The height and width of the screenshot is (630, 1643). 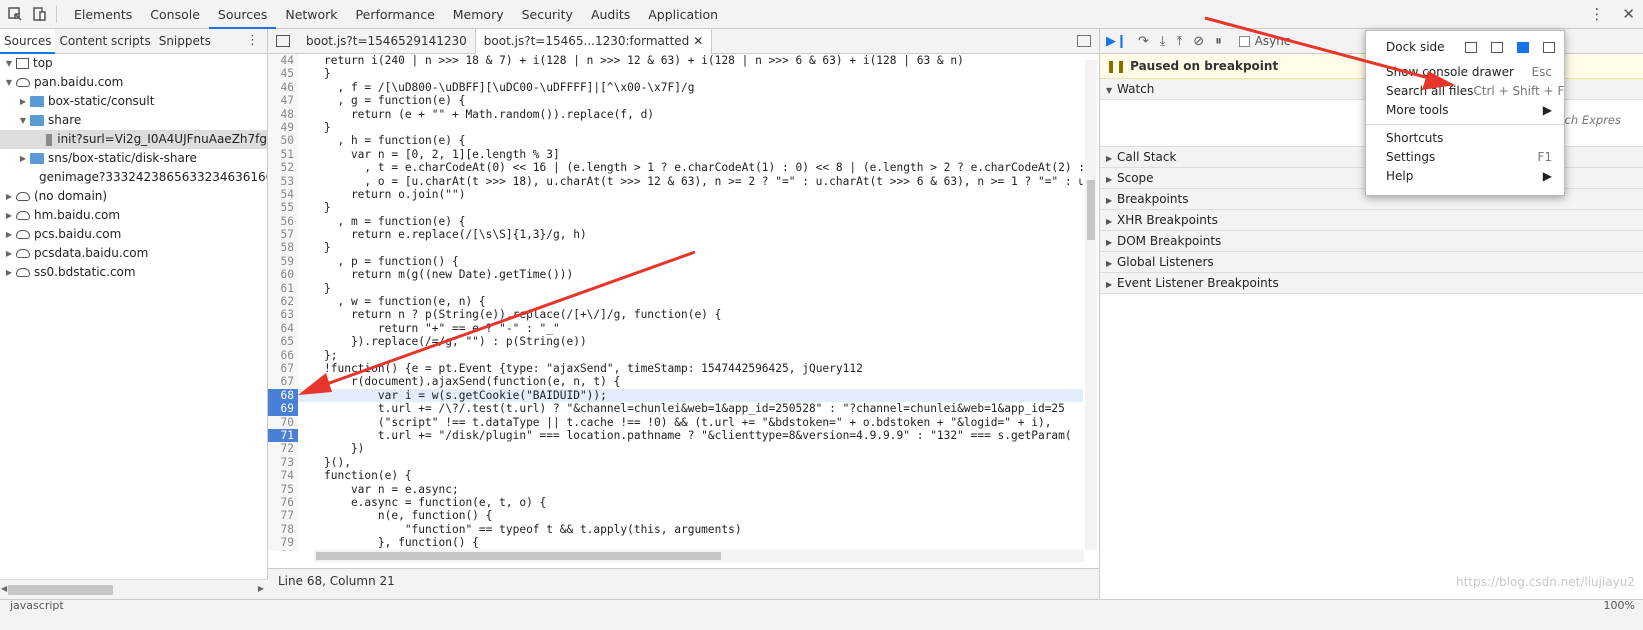 I want to click on editor-tab-active: boot.js?t=15465...1230:formatted ✕, so click(x=593, y=41).